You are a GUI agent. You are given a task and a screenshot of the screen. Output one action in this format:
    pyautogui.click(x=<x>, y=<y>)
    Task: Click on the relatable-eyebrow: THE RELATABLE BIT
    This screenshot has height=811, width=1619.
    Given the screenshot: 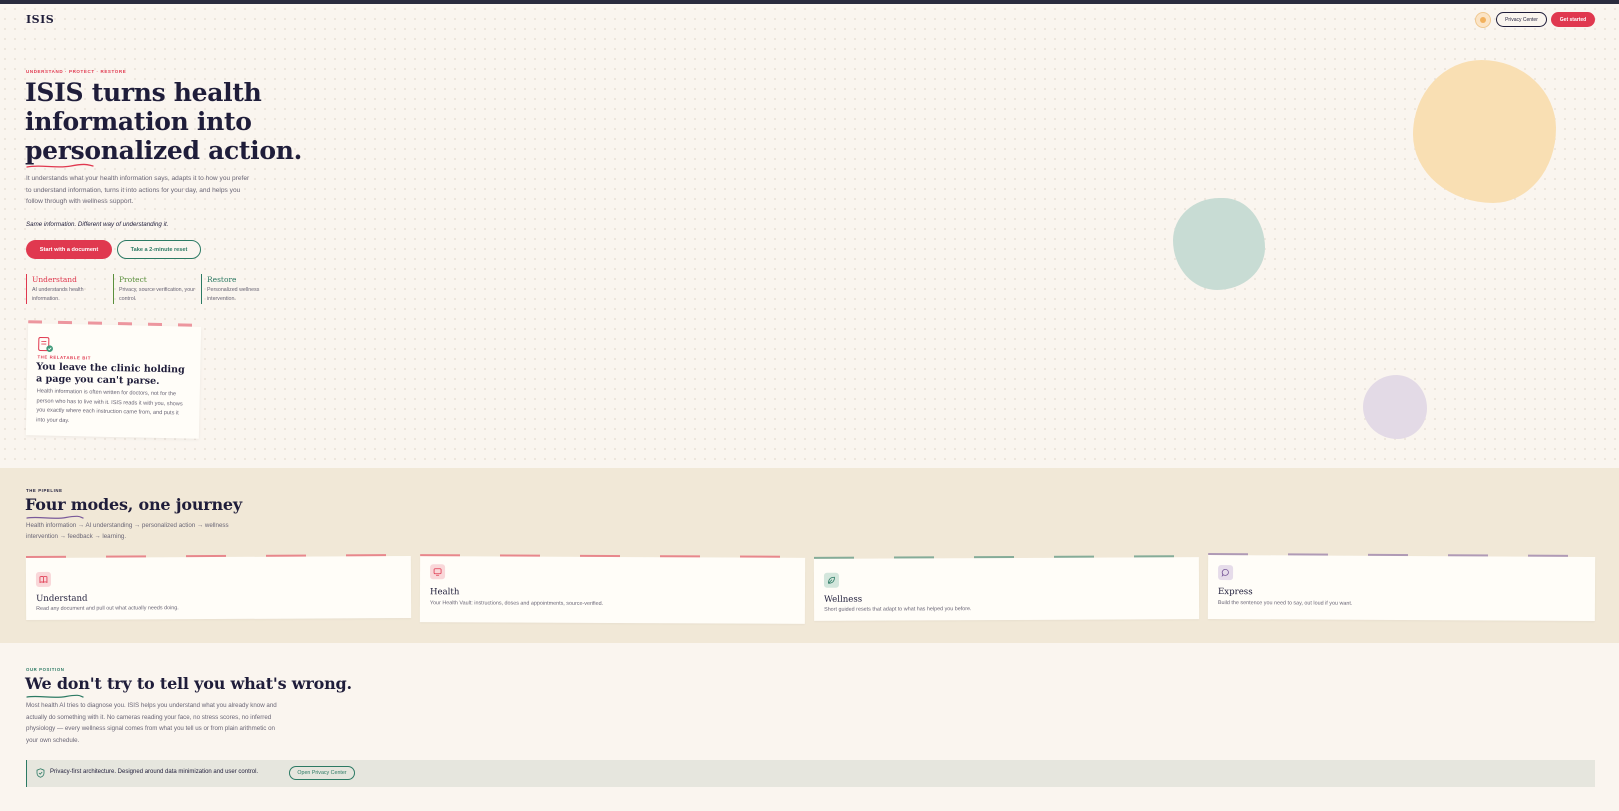 What is the action you would take?
    pyautogui.click(x=64, y=357)
    